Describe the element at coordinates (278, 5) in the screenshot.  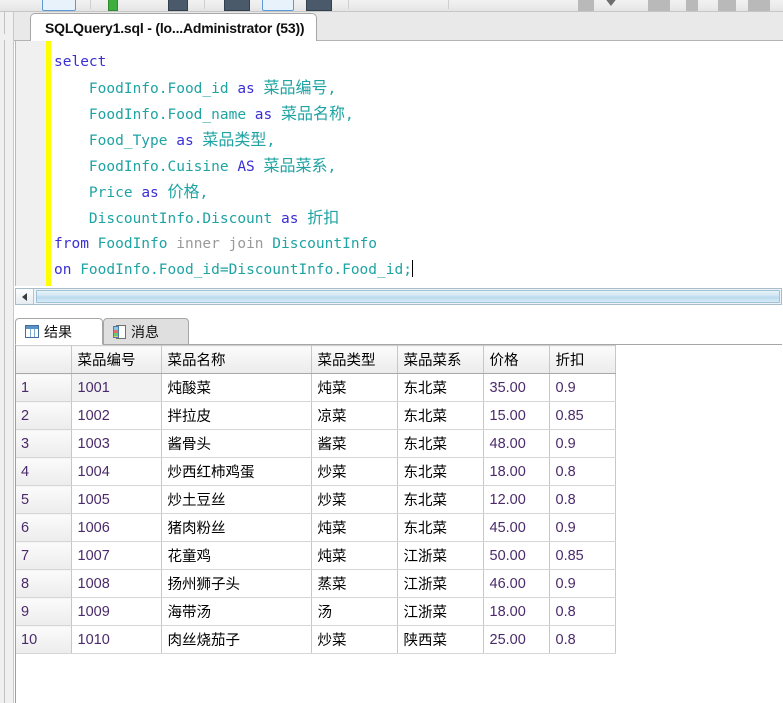
I see `stop-button` at that location.